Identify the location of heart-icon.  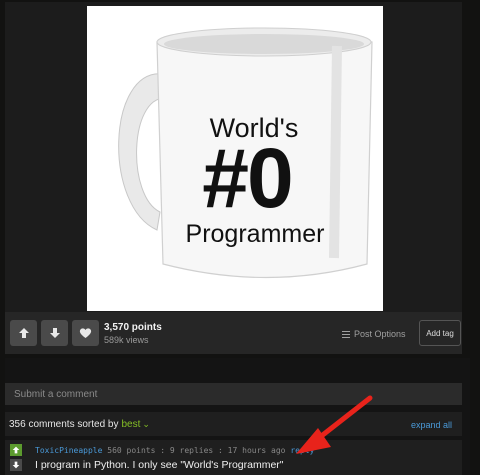
(85, 333).